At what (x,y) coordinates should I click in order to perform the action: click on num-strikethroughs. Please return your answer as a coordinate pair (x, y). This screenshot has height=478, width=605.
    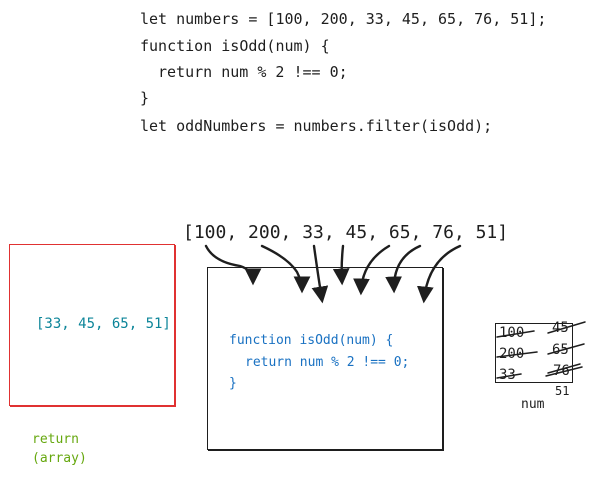
    Looking at the image, I should click on (541, 350).